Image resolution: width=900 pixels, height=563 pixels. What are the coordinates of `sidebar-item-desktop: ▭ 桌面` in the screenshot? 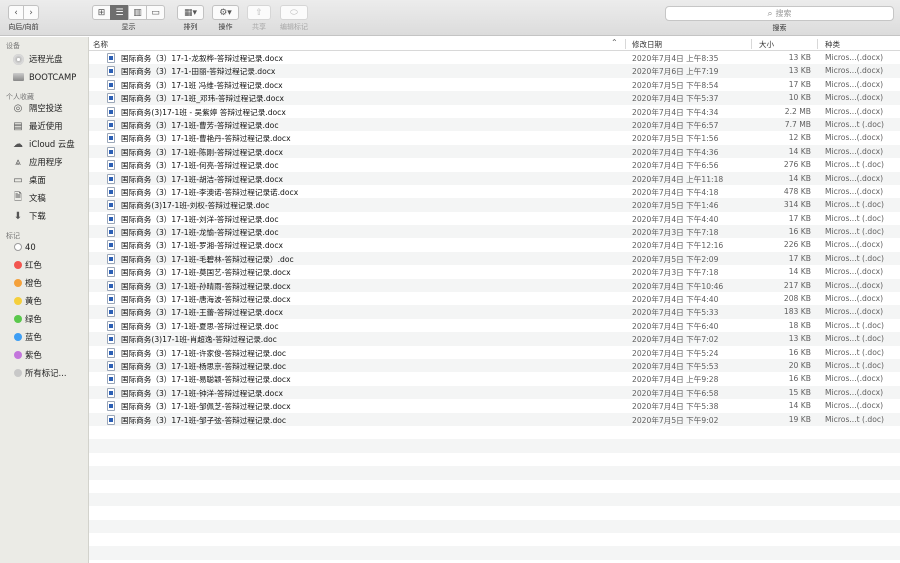 It's located at (44, 180).